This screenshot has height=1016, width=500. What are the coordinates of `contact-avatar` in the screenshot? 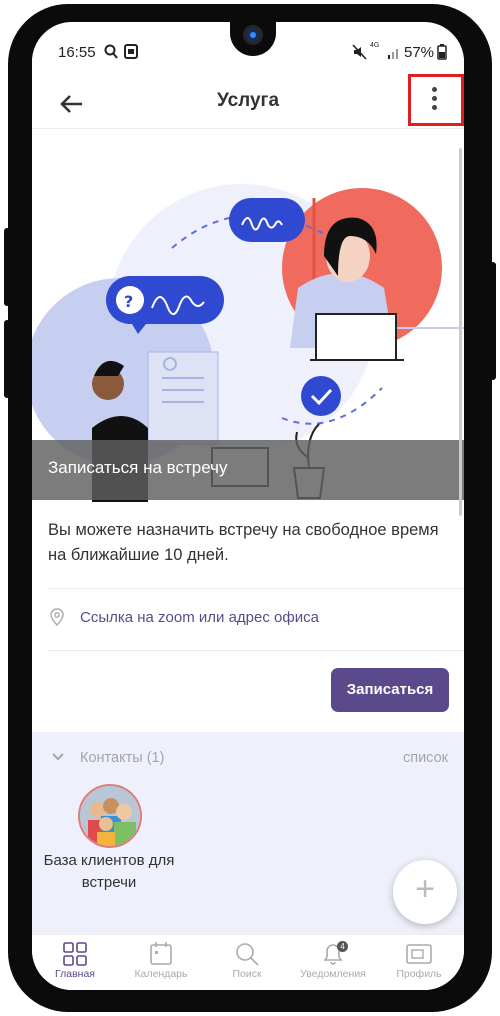 It's located at (110, 816).